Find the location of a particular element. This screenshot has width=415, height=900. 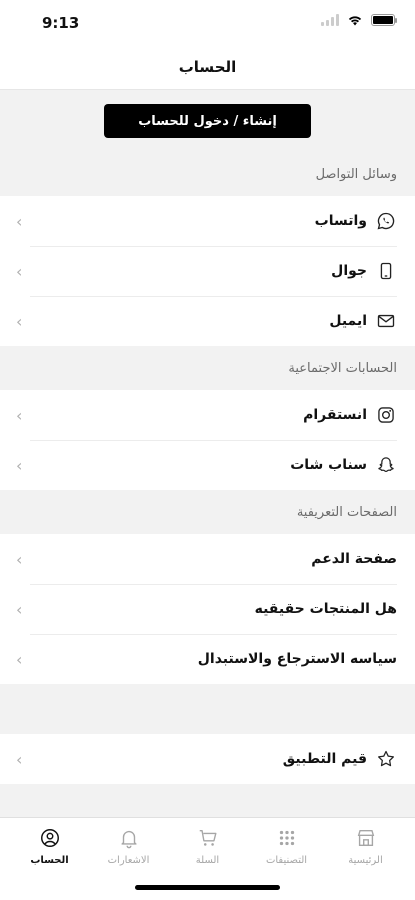

tab-label: الاشعارات is located at coordinates (128, 860).